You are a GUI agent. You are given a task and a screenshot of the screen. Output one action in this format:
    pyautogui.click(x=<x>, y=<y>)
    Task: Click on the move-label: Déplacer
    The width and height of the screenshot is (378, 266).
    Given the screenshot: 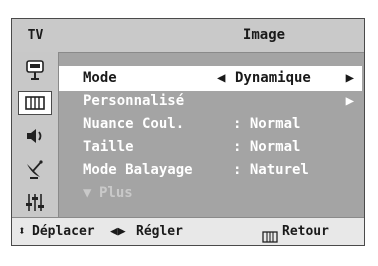 What is the action you would take?
    pyautogui.click(x=63, y=231)
    